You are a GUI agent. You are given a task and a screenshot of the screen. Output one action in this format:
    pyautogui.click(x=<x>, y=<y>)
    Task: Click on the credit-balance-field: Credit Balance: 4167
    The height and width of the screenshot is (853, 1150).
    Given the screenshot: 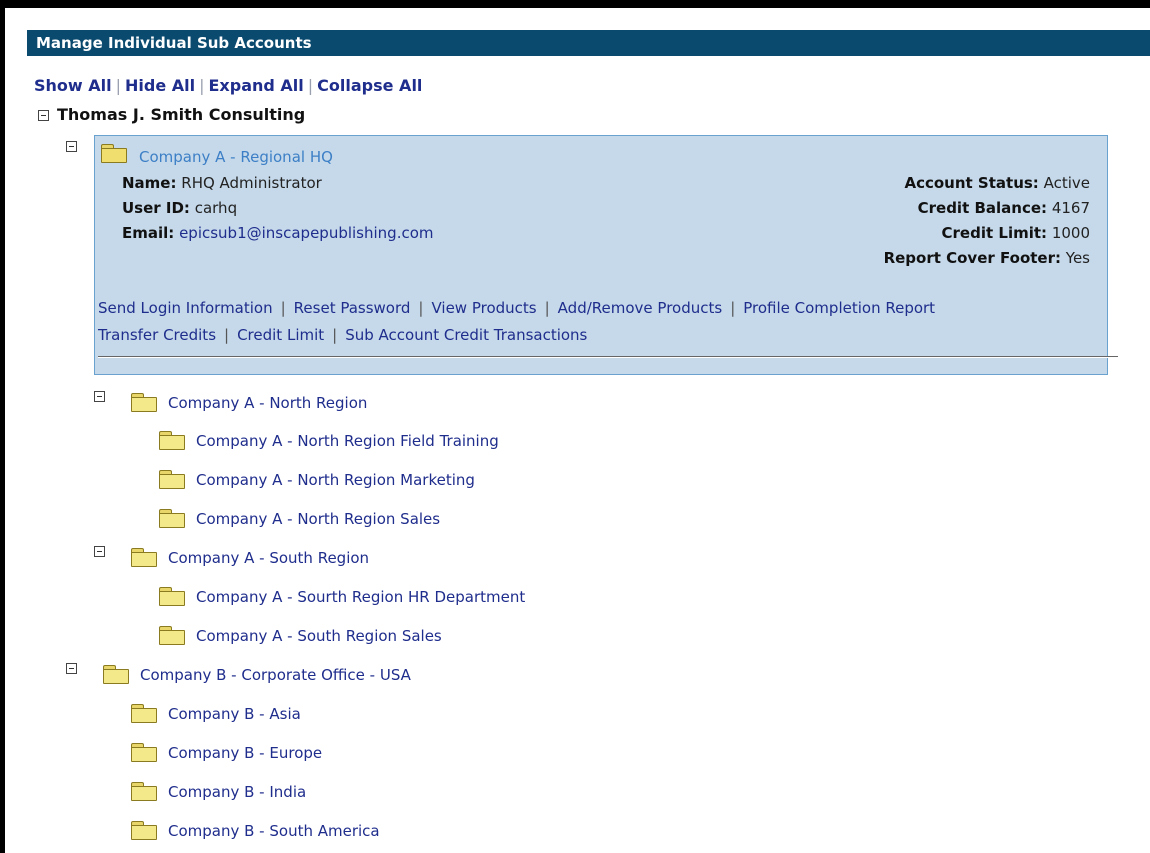 What is the action you would take?
    pyautogui.click(x=1004, y=208)
    